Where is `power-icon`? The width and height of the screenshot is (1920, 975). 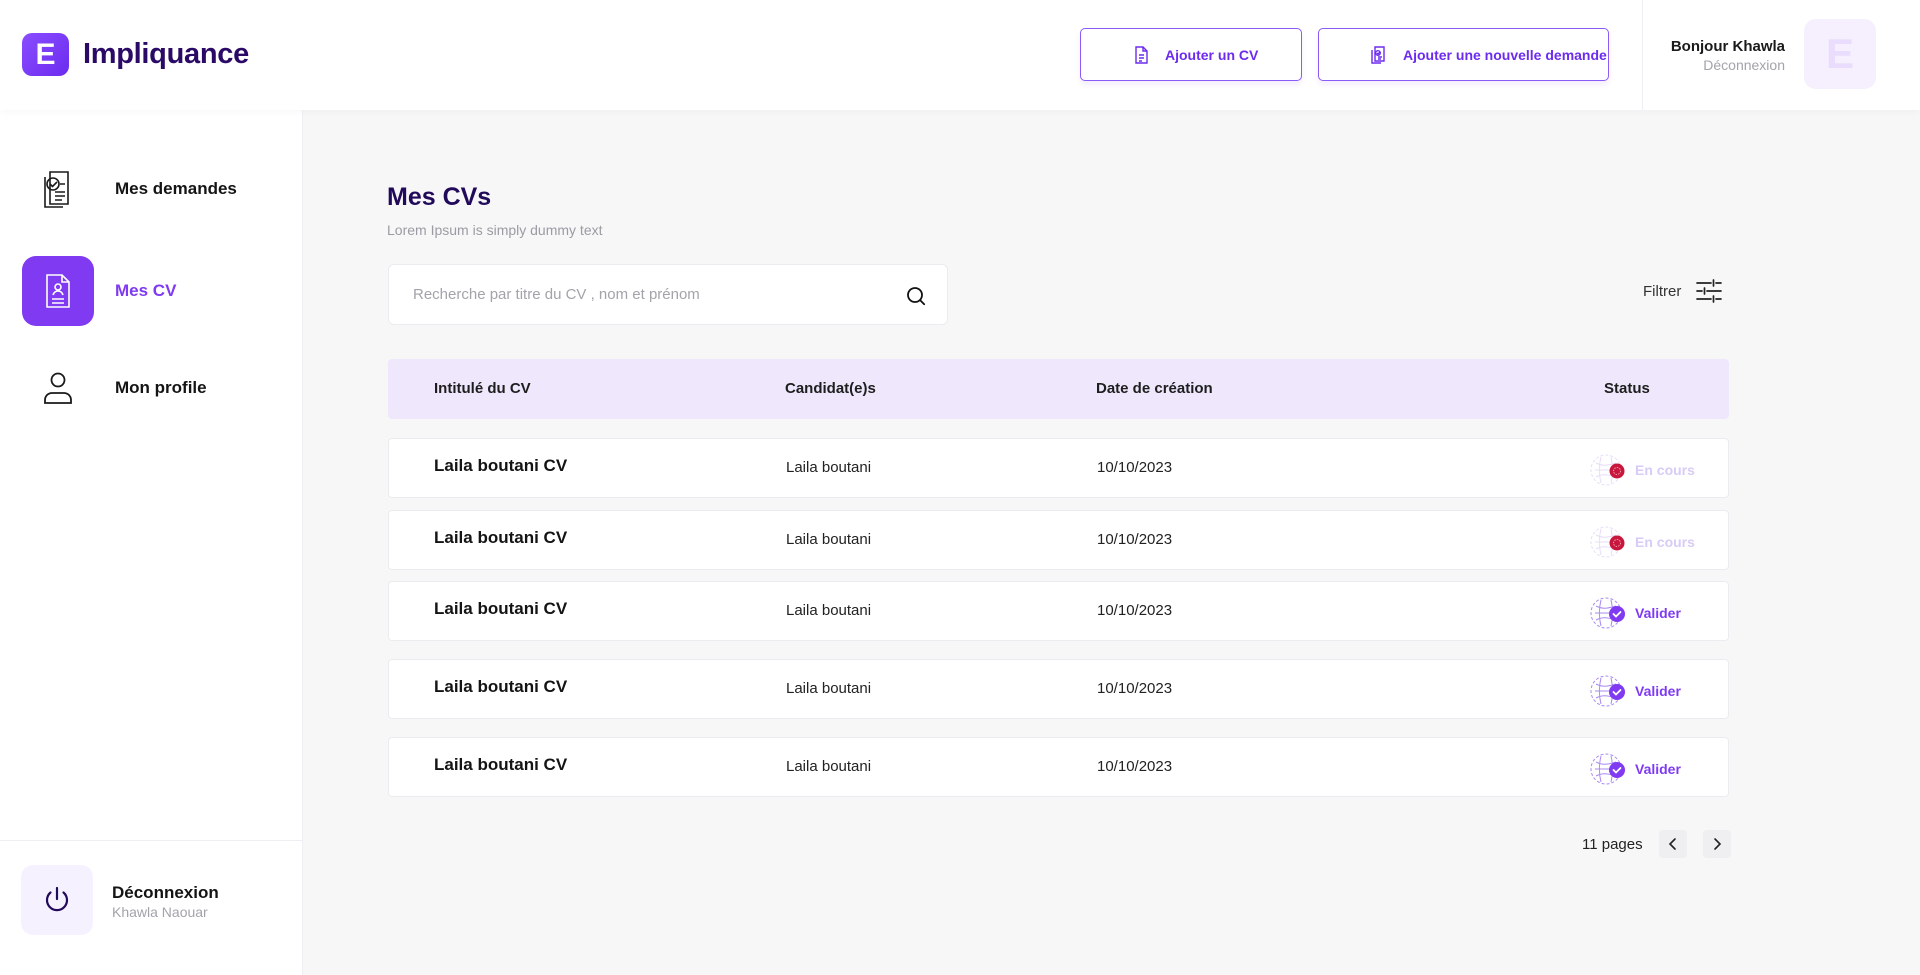 power-icon is located at coordinates (57, 899).